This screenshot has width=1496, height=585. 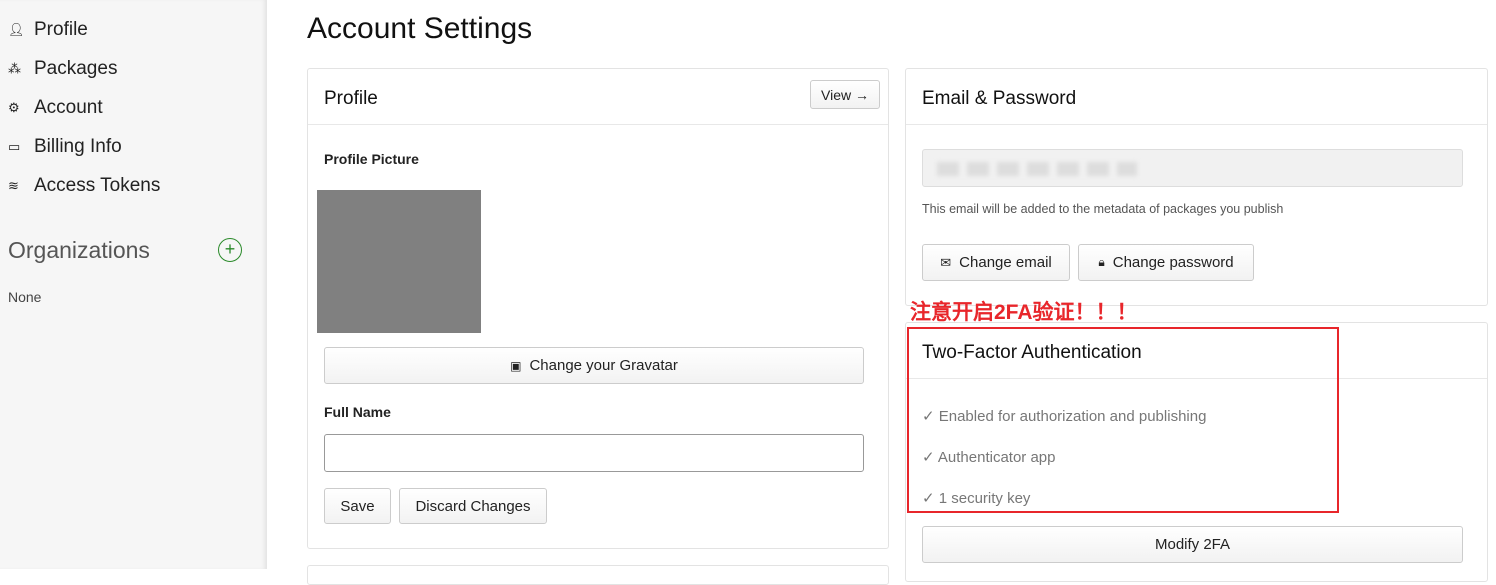 What do you see at coordinates (65, 147) in the screenshot?
I see `sidebar-item-billing: ▭ Billing Info` at bounding box center [65, 147].